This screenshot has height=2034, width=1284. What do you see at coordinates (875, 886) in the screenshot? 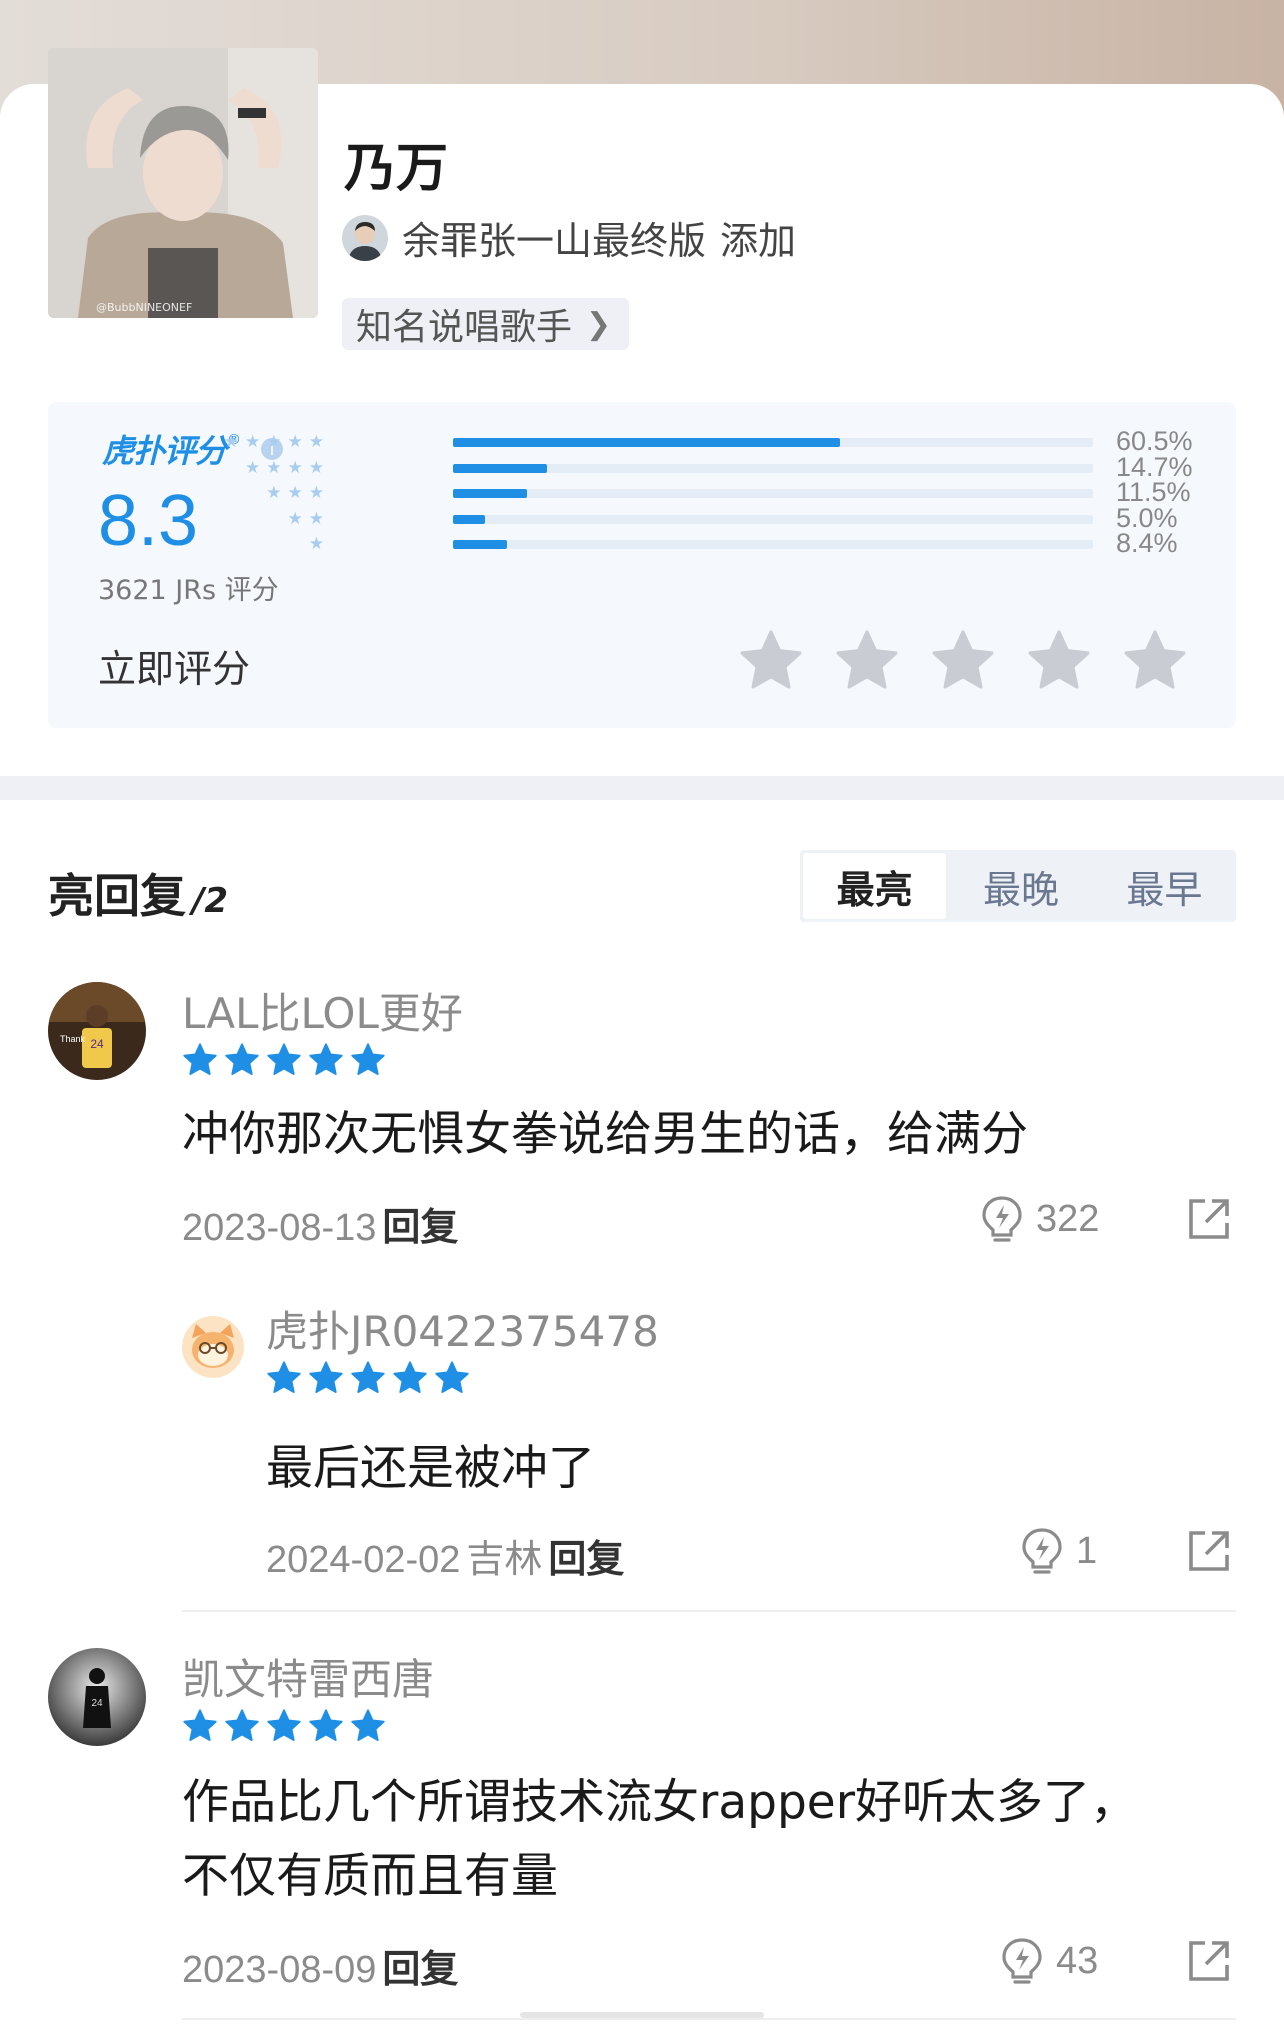
I see `sort-tab-brightest: 最亮` at bounding box center [875, 886].